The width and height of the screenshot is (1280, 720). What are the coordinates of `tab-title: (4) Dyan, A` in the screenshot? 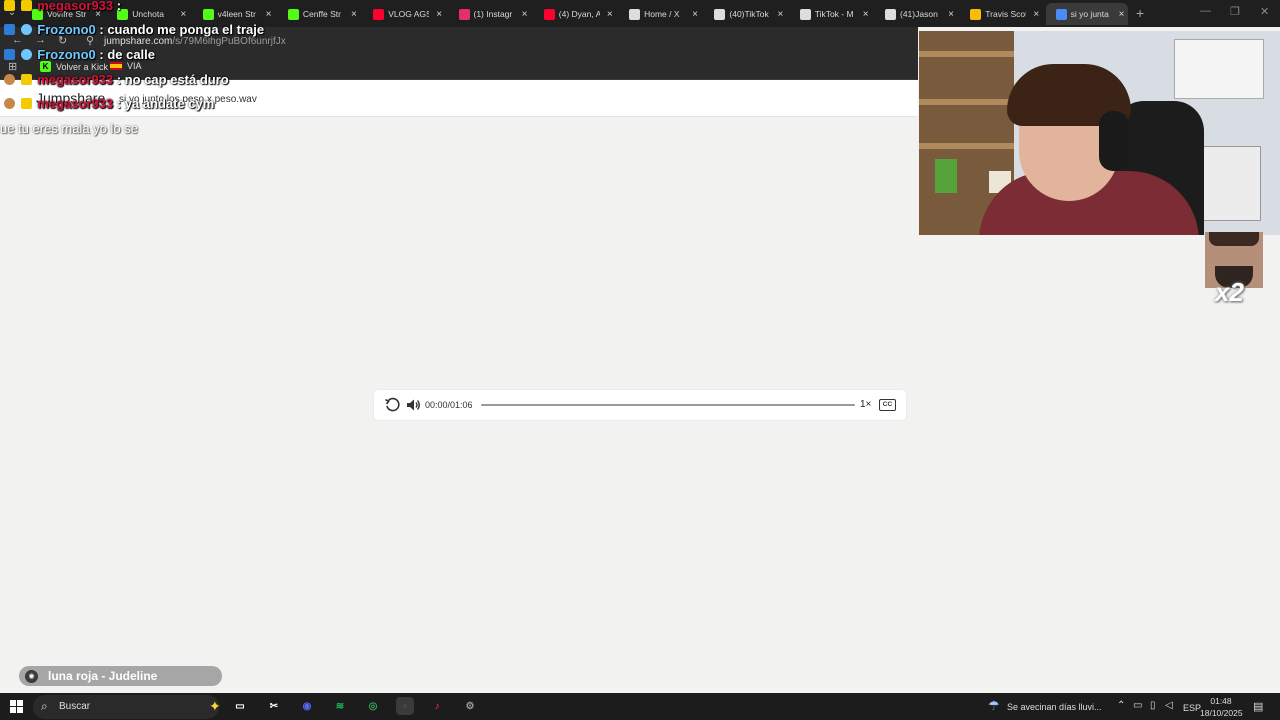 It's located at (579, 14).